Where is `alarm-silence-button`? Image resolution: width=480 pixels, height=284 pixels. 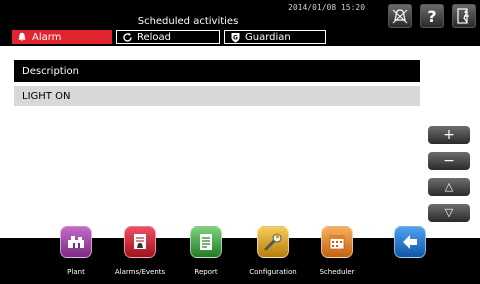 alarm-silence-button is located at coordinates (400, 16).